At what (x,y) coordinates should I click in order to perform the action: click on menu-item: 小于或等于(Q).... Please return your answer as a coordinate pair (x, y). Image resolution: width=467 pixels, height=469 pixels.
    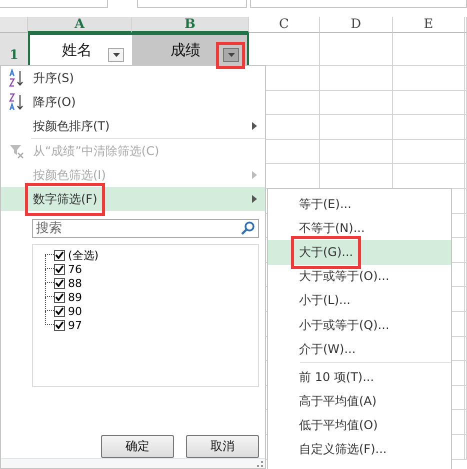
    Looking at the image, I should click on (359, 325).